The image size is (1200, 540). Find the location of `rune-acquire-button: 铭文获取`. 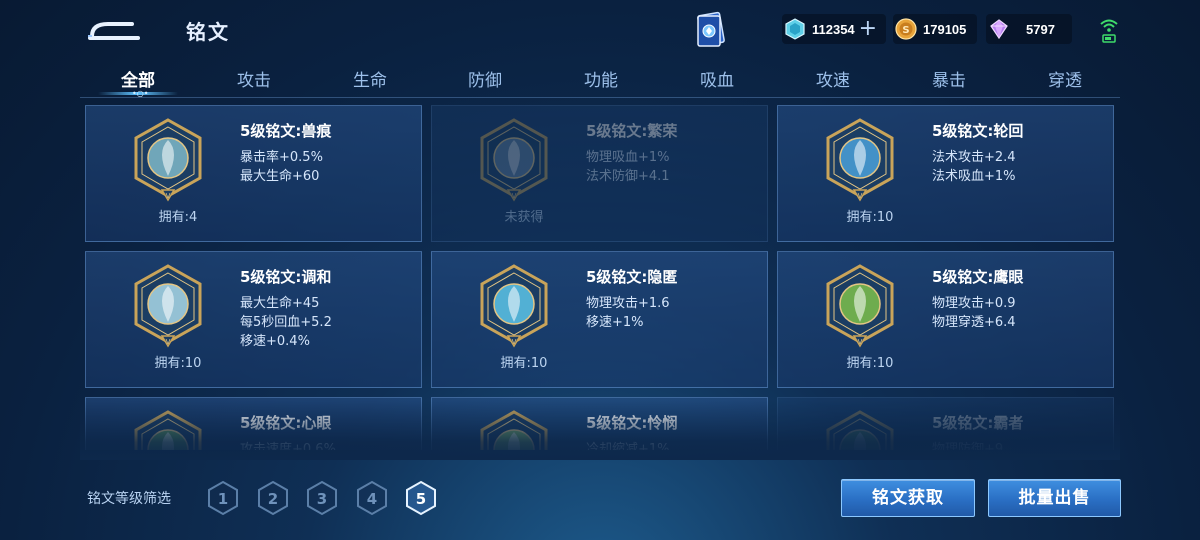

rune-acquire-button: 铭文获取 is located at coordinates (908, 498).